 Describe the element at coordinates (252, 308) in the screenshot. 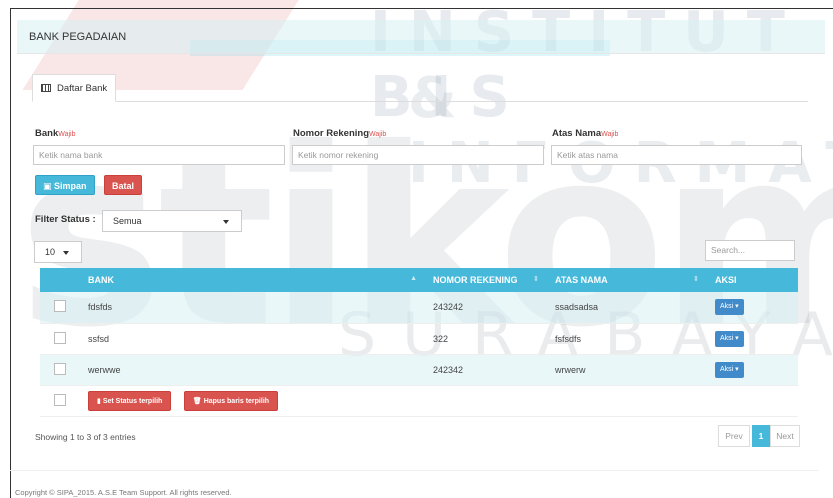

I see `cell-bank: fdsfds` at that location.